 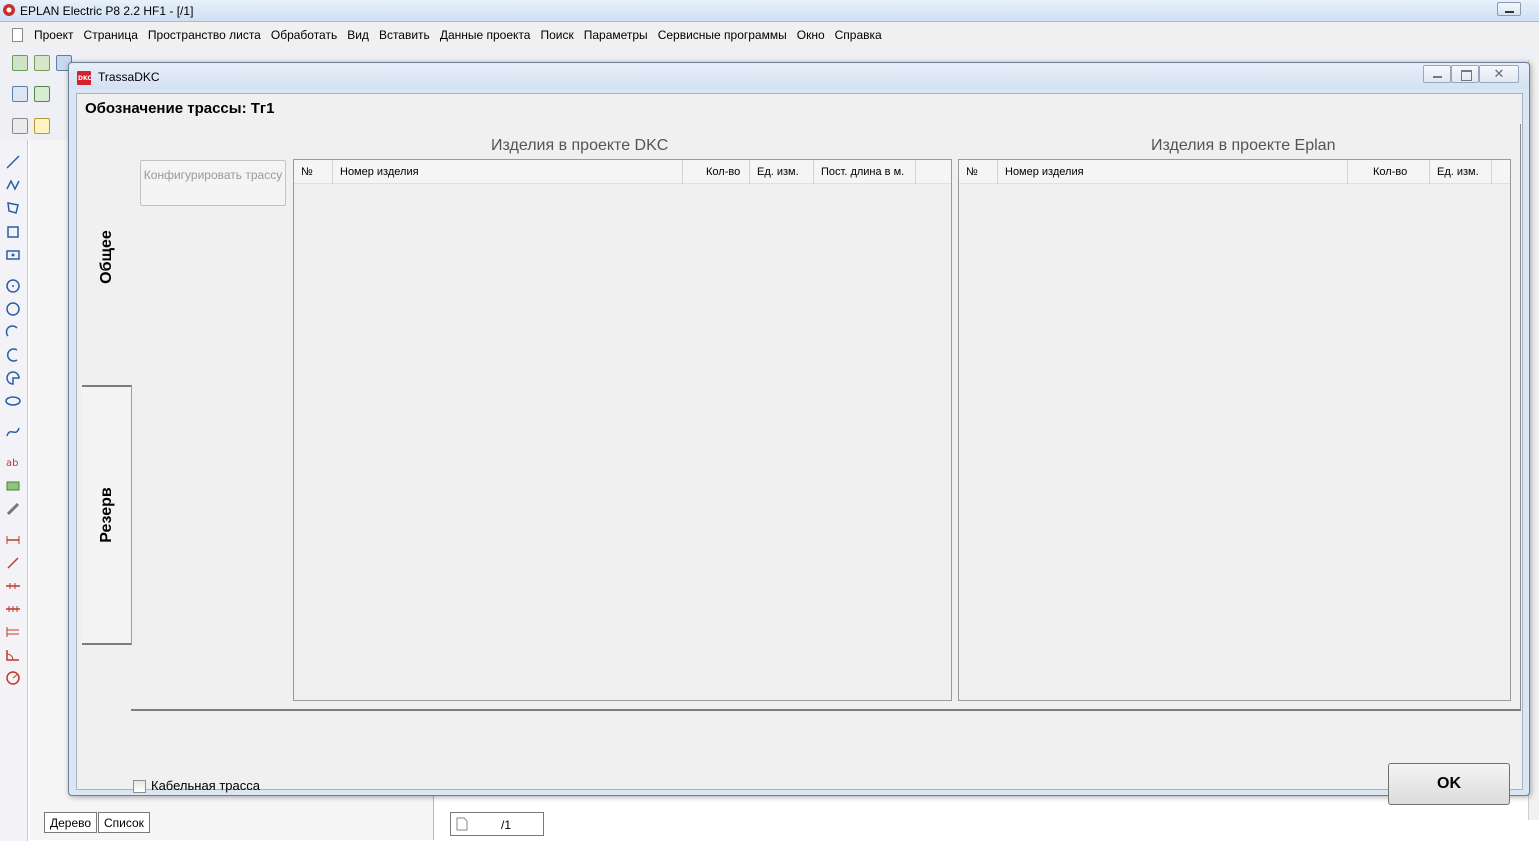 I want to click on open-icon, so click(x=42, y=63).